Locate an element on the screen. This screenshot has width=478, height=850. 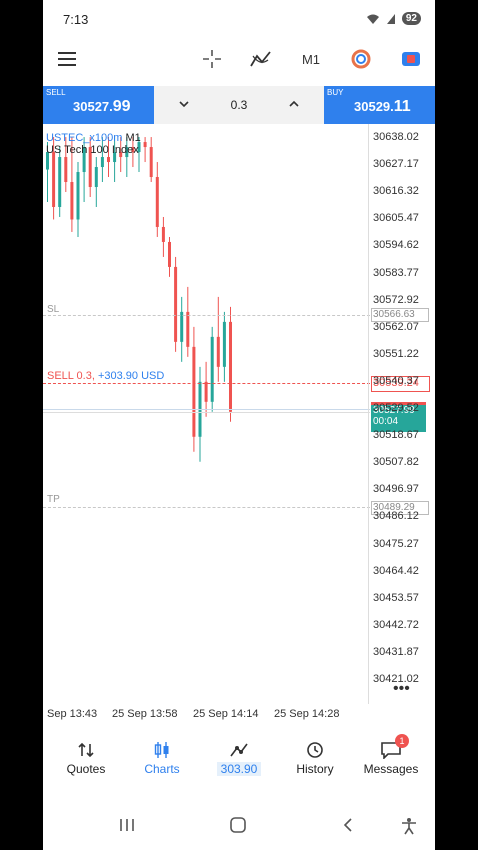
volume-increase-button is located at coordinates (294, 106).